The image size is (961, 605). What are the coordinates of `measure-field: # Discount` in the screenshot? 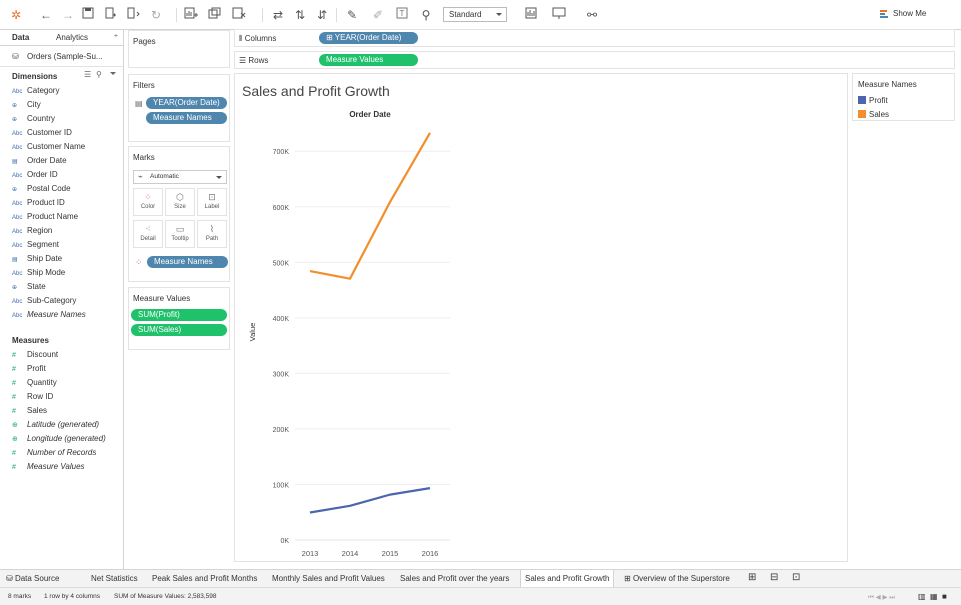 It's located at (35, 354).